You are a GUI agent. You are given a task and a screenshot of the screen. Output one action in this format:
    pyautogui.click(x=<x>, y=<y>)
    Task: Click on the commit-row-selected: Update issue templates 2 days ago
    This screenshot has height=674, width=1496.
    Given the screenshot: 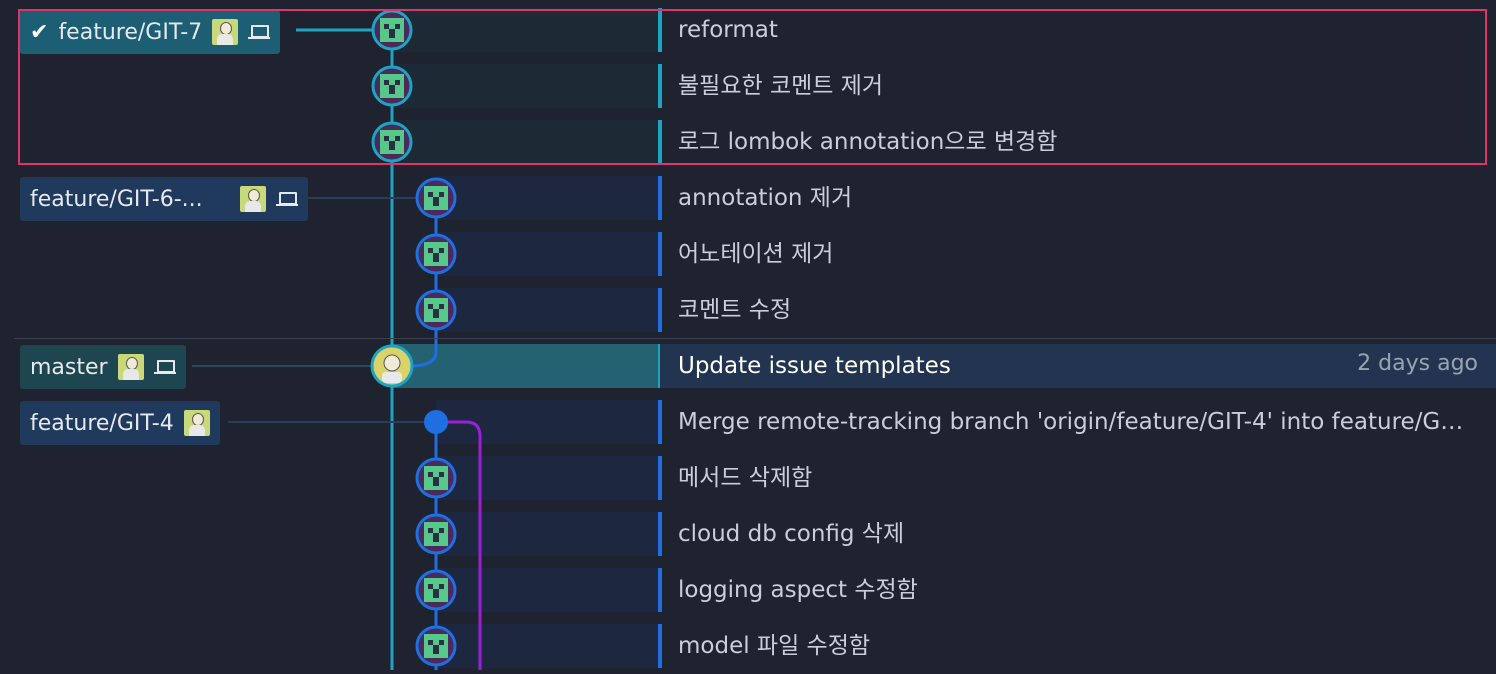 What is the action you would take?
    pyautogui.click(x=748, y=366)
    